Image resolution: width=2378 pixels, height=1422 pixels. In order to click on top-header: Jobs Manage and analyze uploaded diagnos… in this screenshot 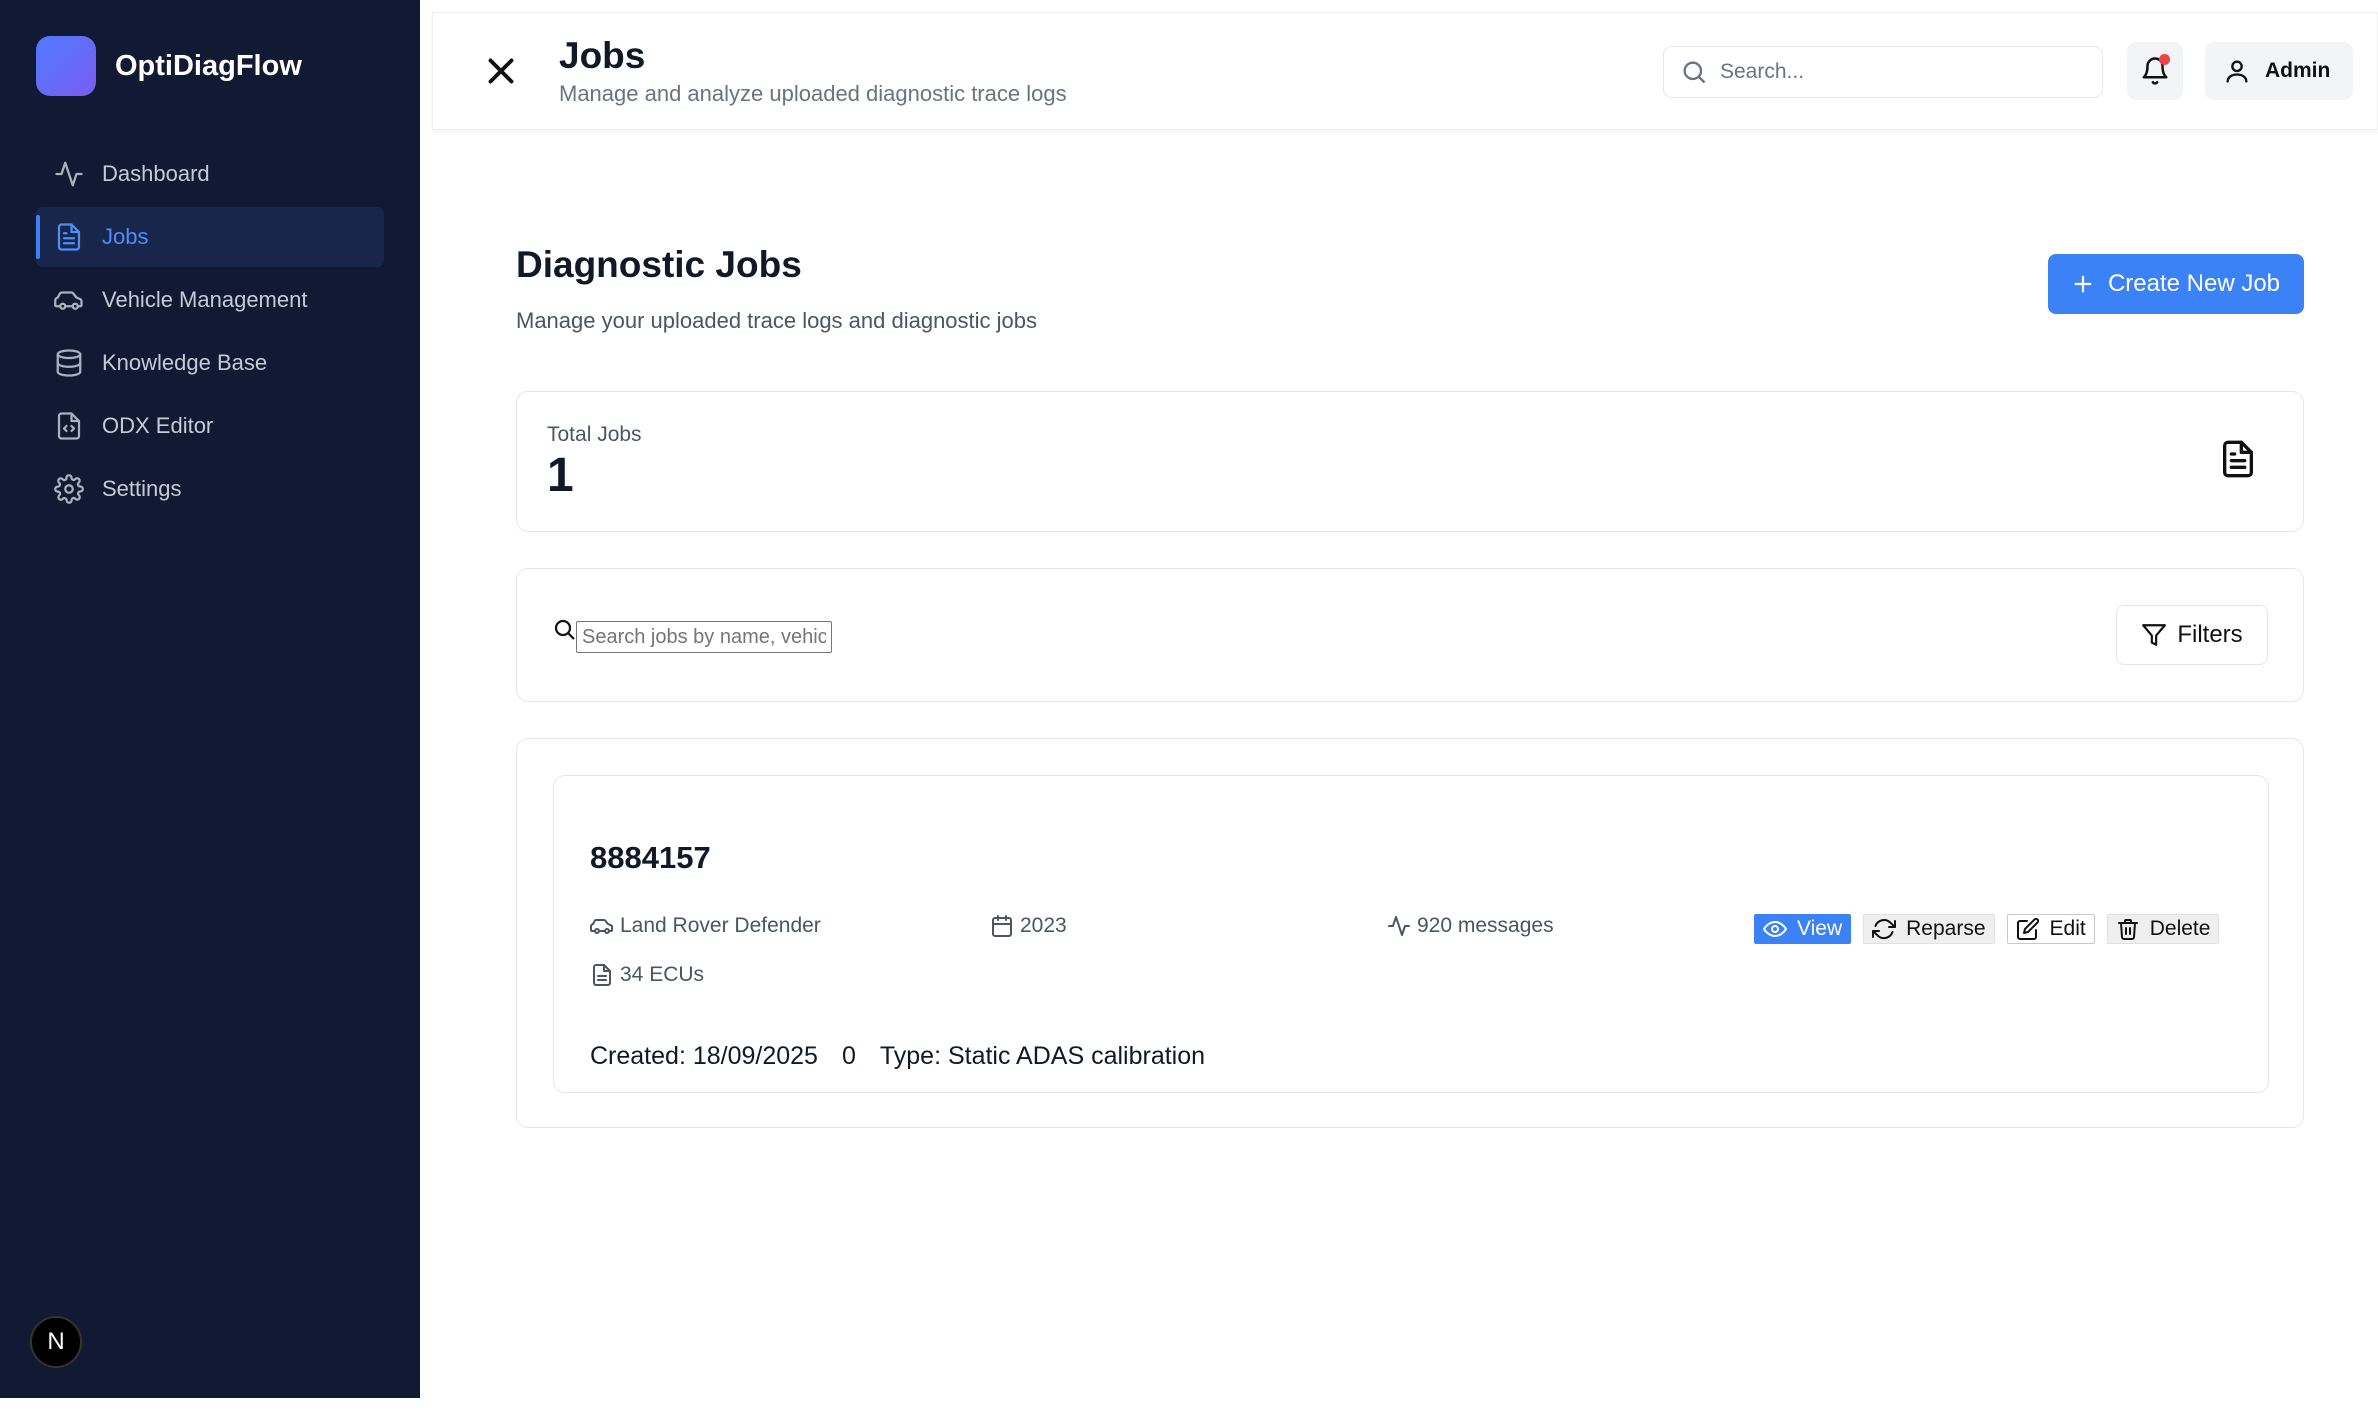, I will do `click(1405, 71)`.